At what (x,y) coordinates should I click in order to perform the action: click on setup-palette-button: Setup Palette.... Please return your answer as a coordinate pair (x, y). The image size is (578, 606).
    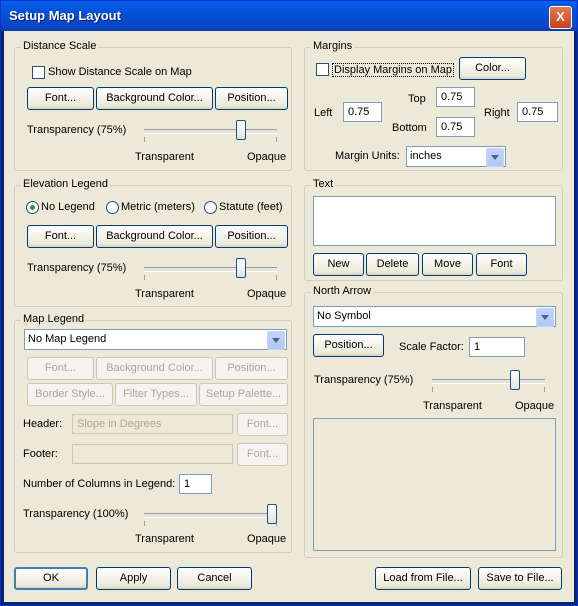
    Looking at the image, I should click on (243, 394).